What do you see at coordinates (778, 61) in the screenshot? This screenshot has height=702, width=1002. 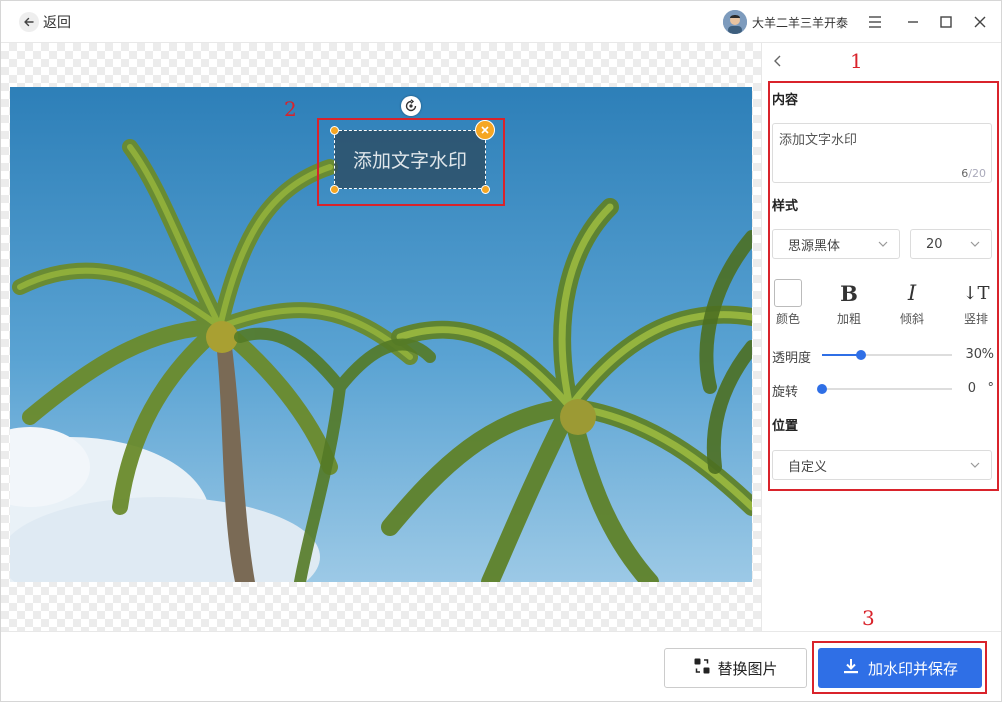 I see `panel-collapse-chevron-icon` at bounding box center [778, 61].